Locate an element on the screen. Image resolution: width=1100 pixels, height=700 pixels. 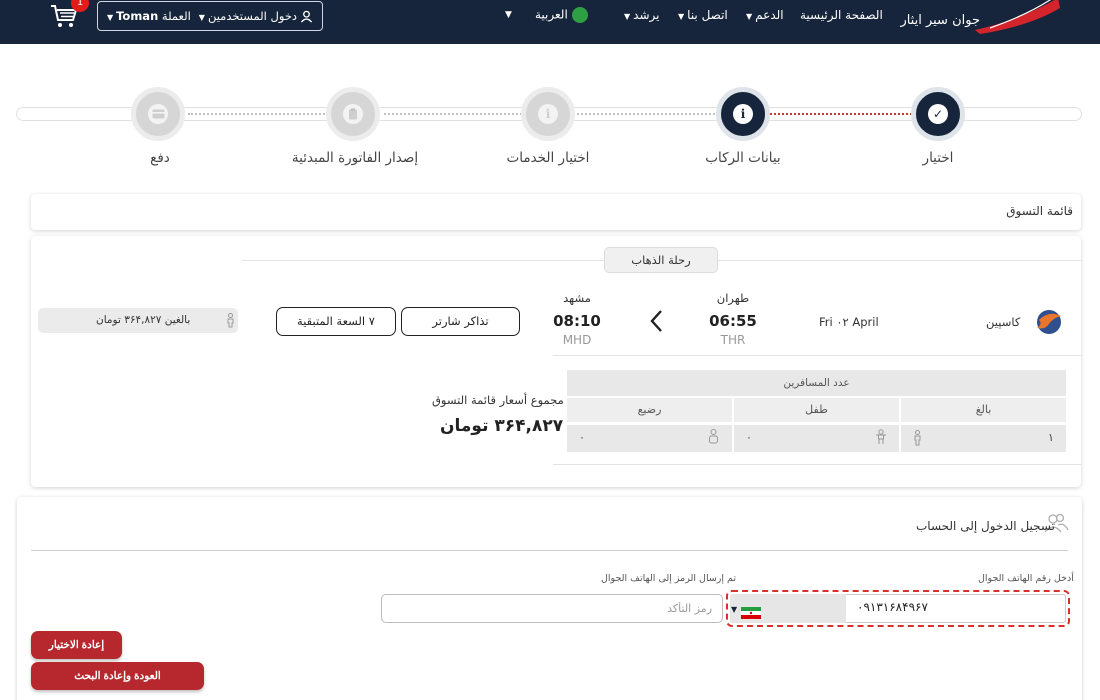
language-selector: العربية is located at coordinates (561, 15).